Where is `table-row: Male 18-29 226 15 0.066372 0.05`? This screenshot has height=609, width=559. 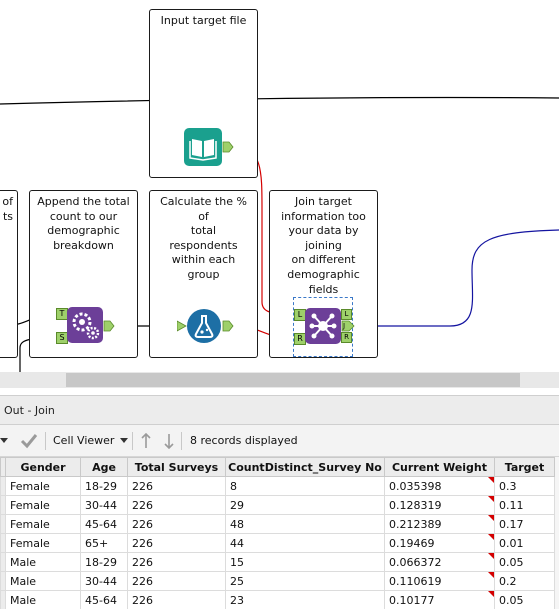 table-row: Male 18-29 226 15 0.066372 0.05 is located at coordinates (277, 562).